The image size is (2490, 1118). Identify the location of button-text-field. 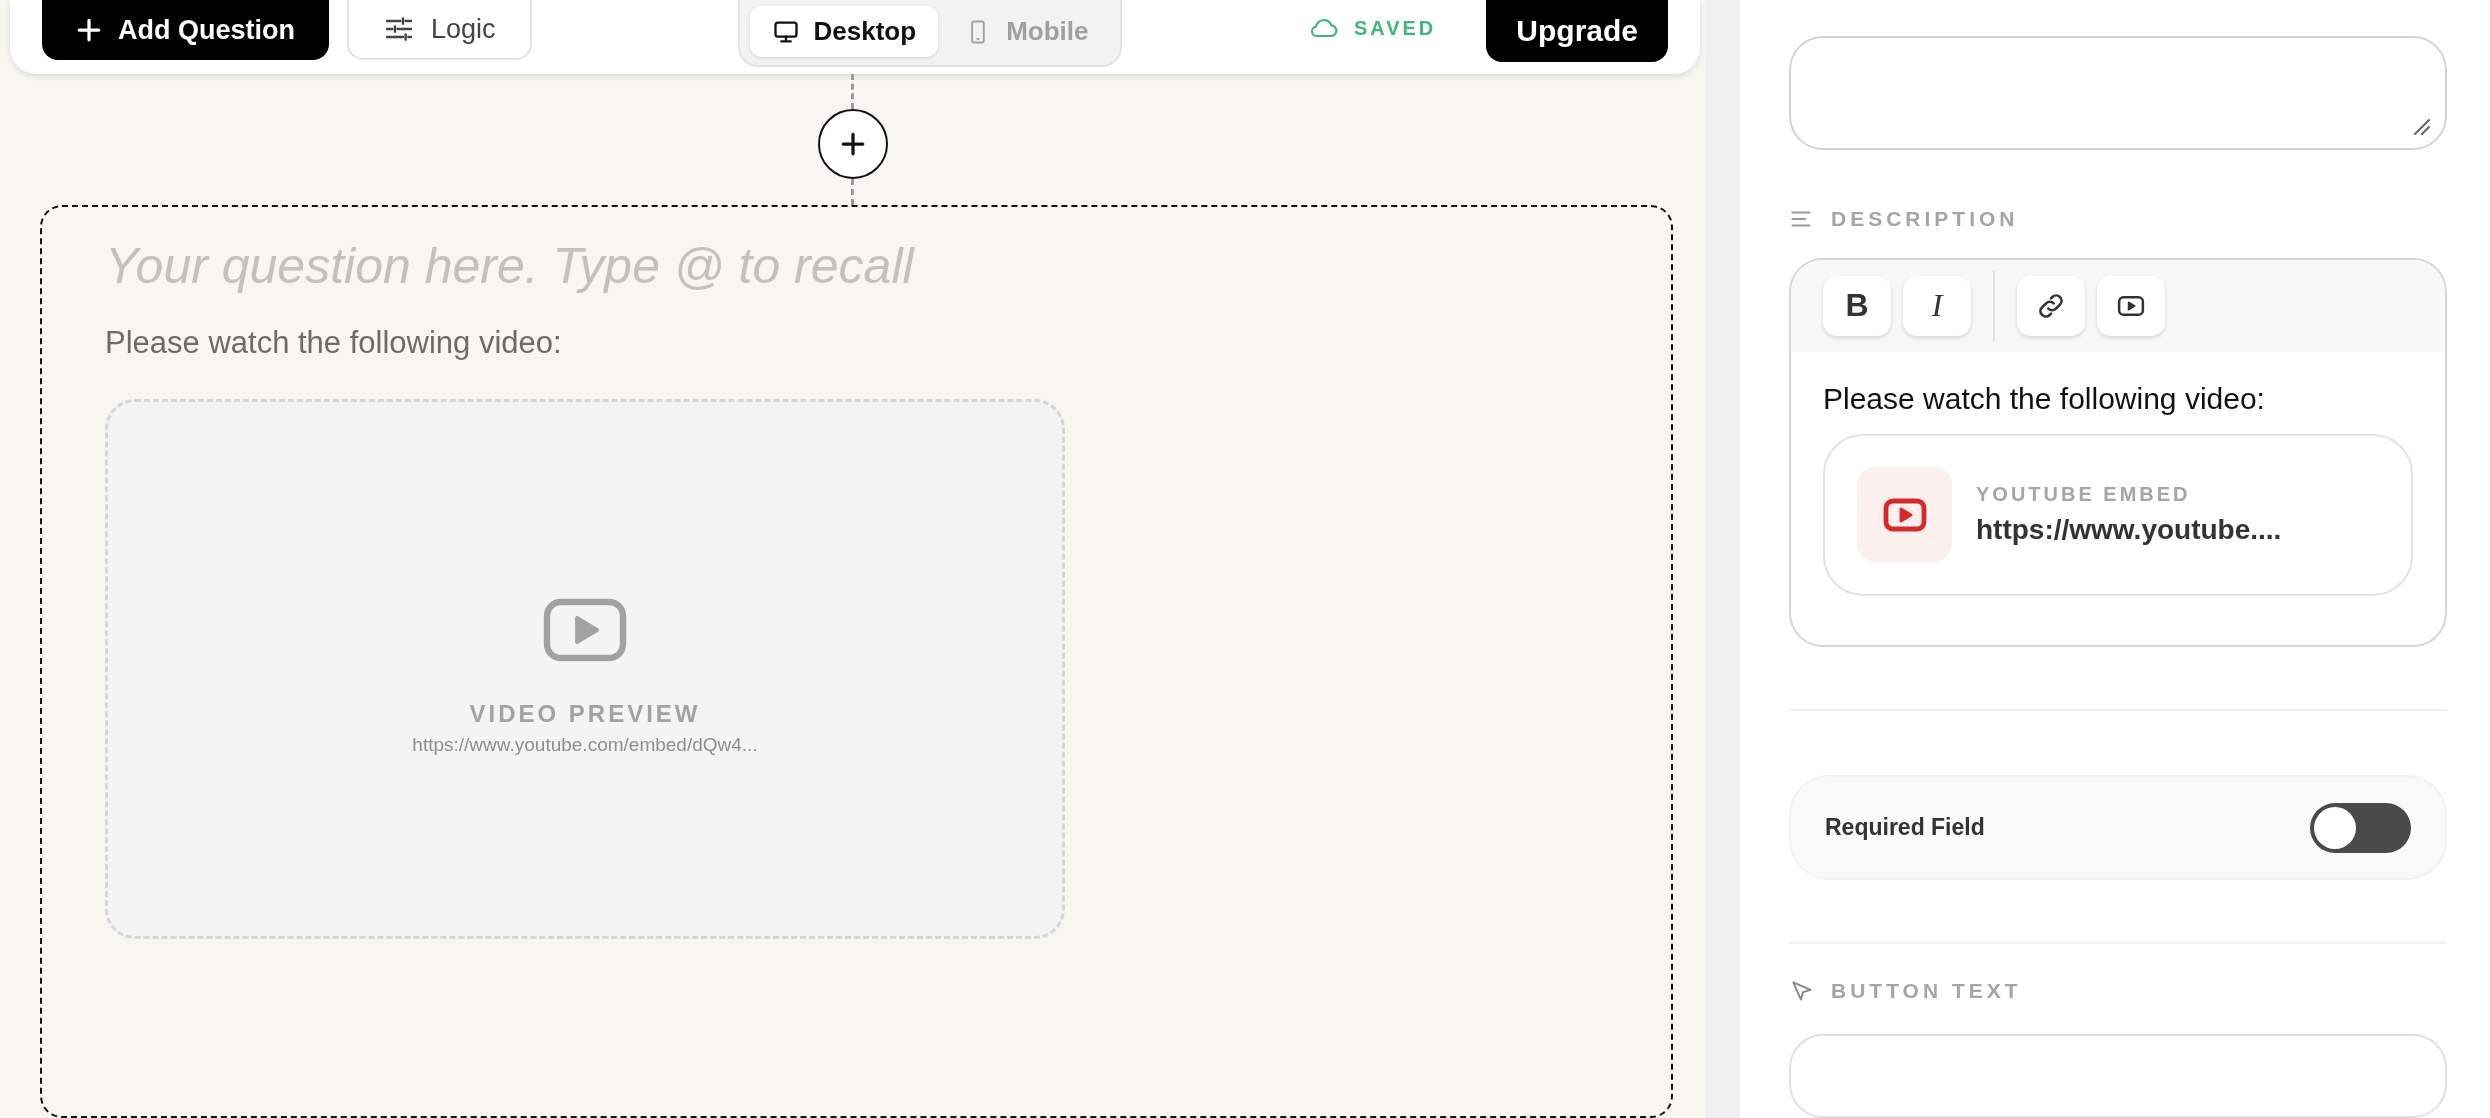
(2118, 1076).